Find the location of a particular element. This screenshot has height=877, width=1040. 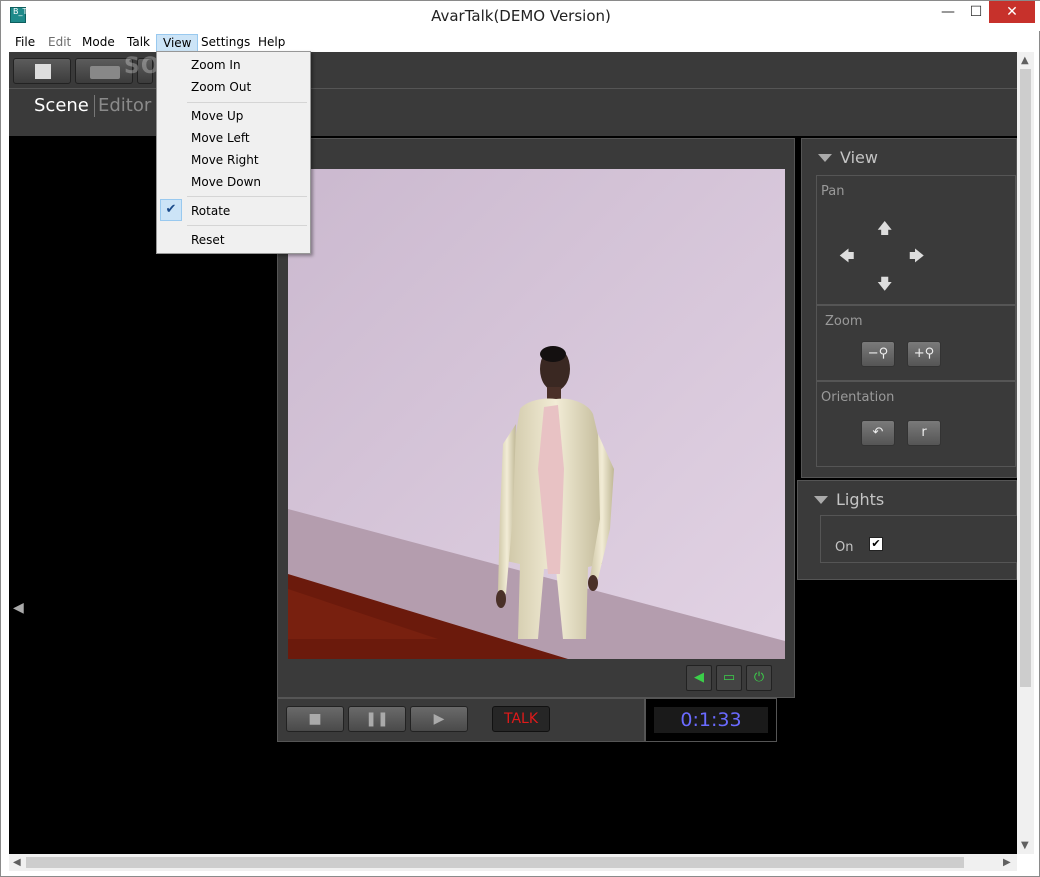

view-panel-header: View is located at coordinates (848, 157).